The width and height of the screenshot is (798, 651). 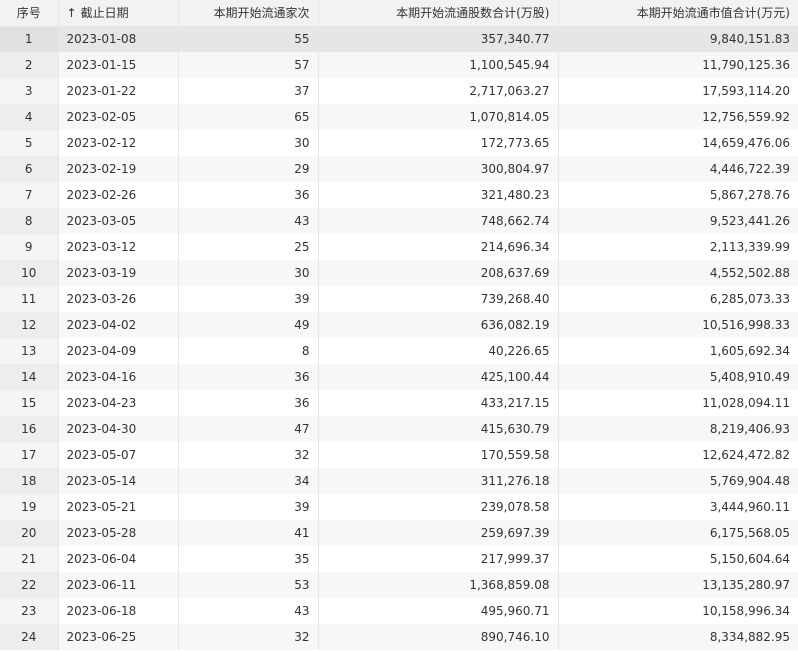 I want to click on row-index-cell: 1, so click(x=29, y=39).